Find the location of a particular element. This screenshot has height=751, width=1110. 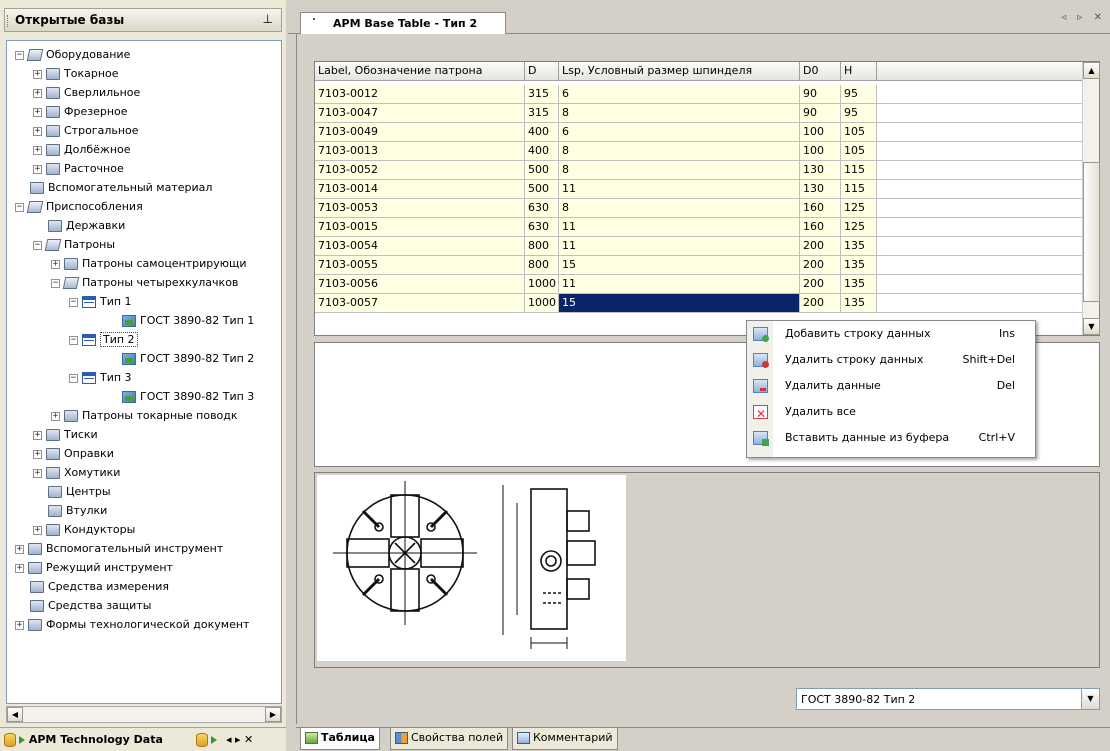

tree-node: + Кондукторы is located at coordinates (84, 529).